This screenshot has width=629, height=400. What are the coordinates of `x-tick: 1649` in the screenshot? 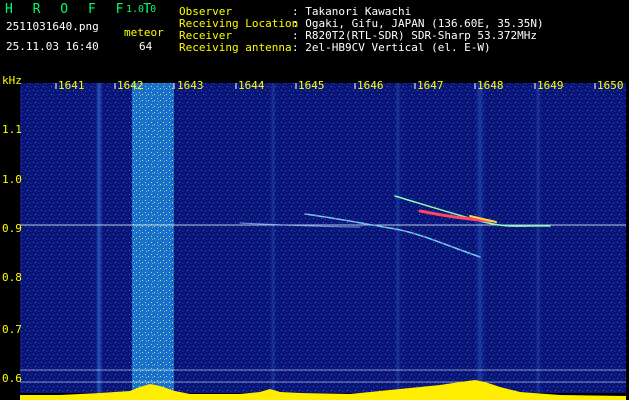 It's located at (550, 85).